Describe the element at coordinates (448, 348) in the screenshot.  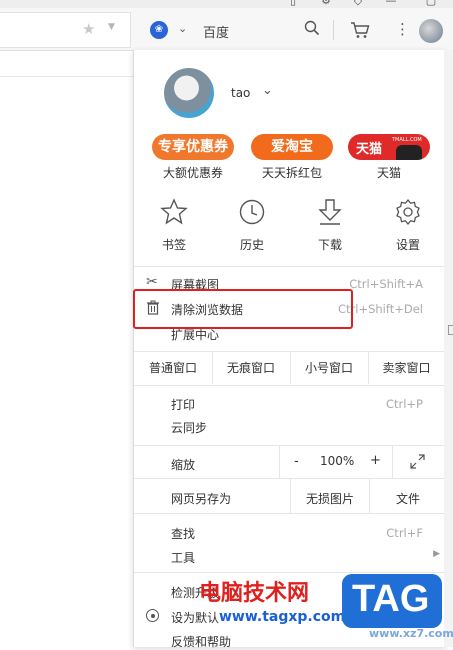
I see `scrollbar` at that location.